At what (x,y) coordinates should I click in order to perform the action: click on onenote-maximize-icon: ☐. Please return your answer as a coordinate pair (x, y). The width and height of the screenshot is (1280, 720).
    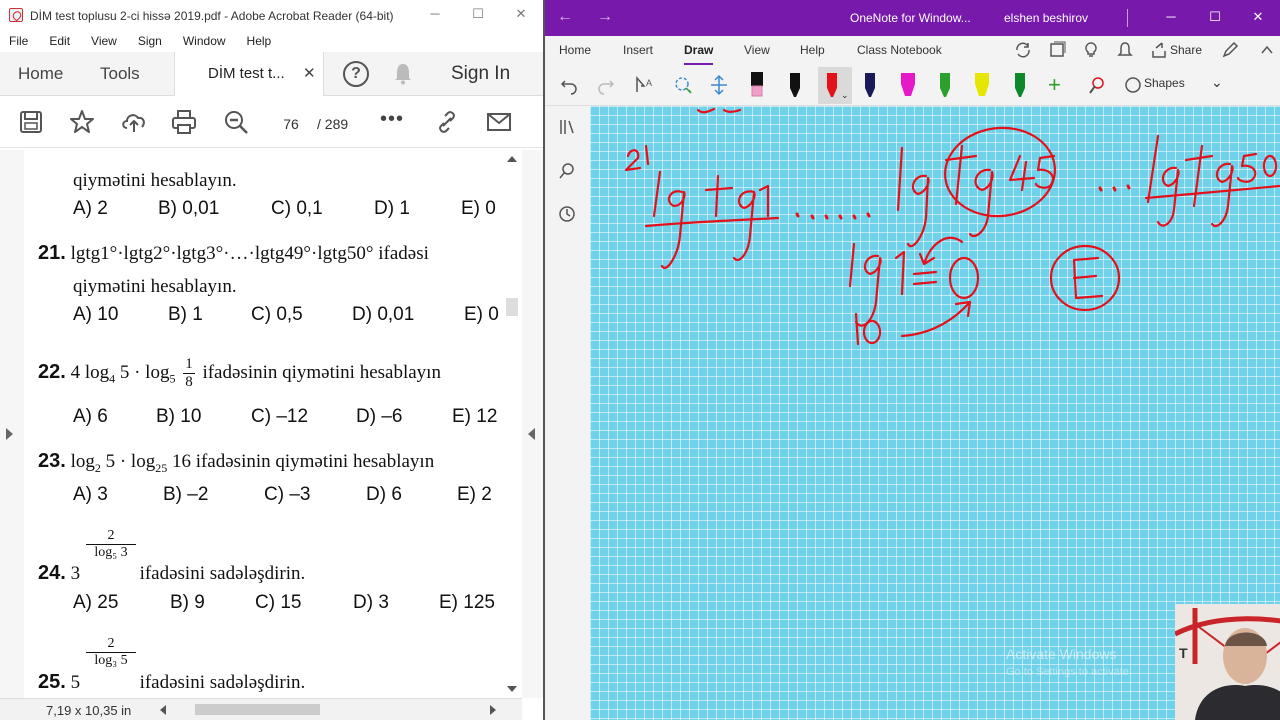
    Looking at the image, I should click on (1215, 17).